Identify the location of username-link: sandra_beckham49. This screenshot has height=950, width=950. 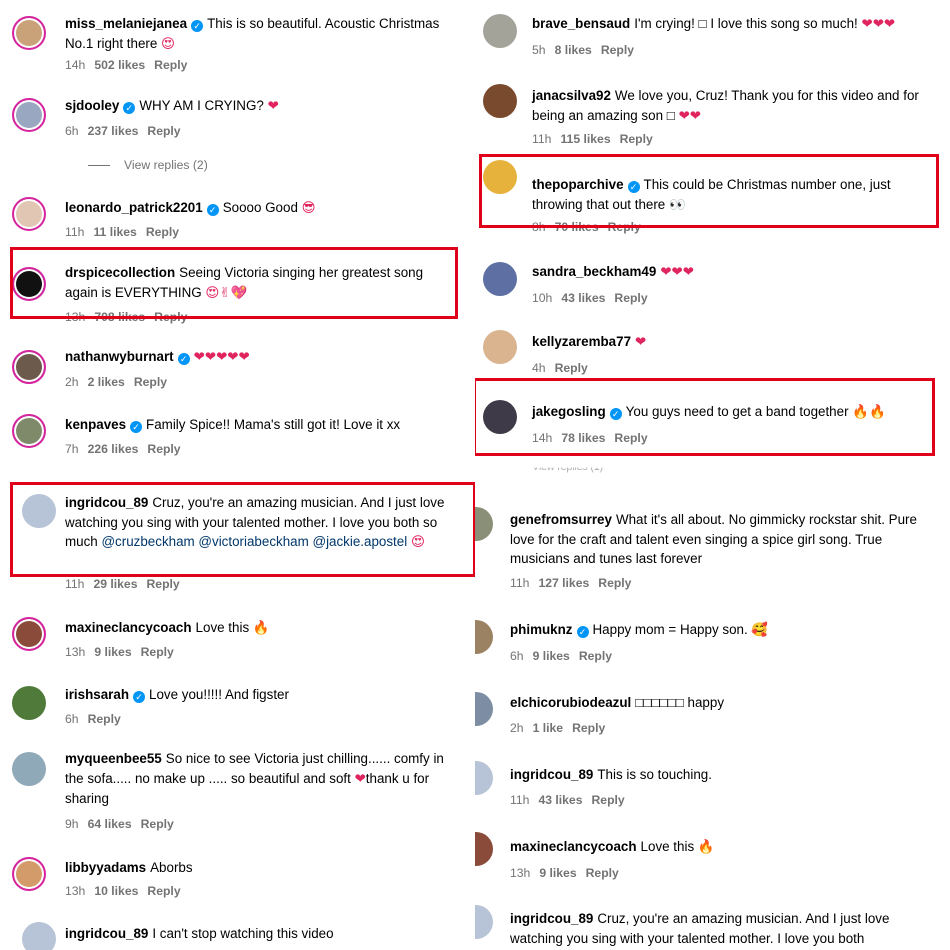
(594, 271).